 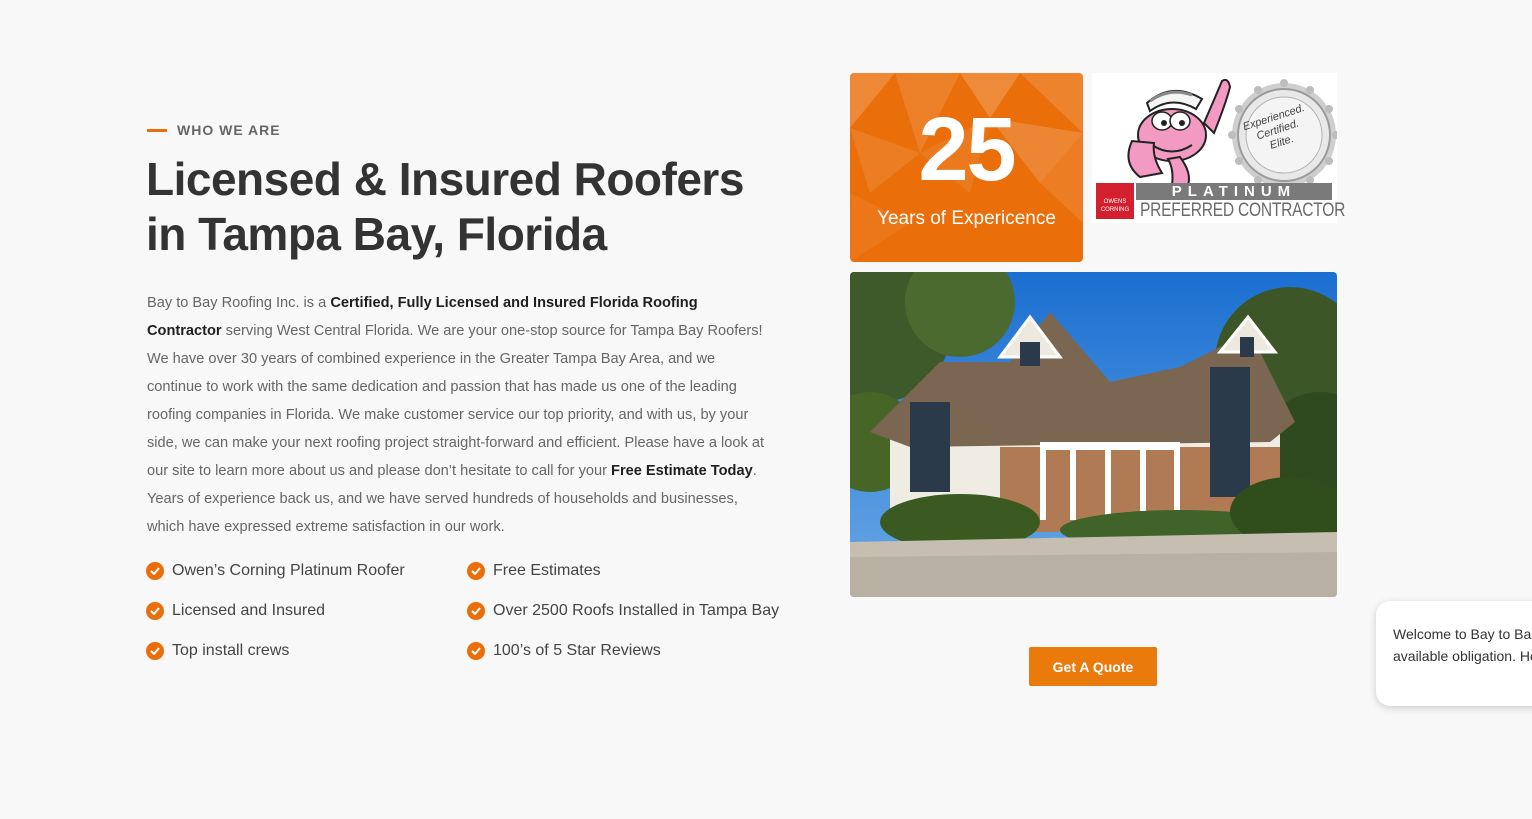 I want to click on badge-platinum-label: PLATINUM, so click(x=1234, y=191).